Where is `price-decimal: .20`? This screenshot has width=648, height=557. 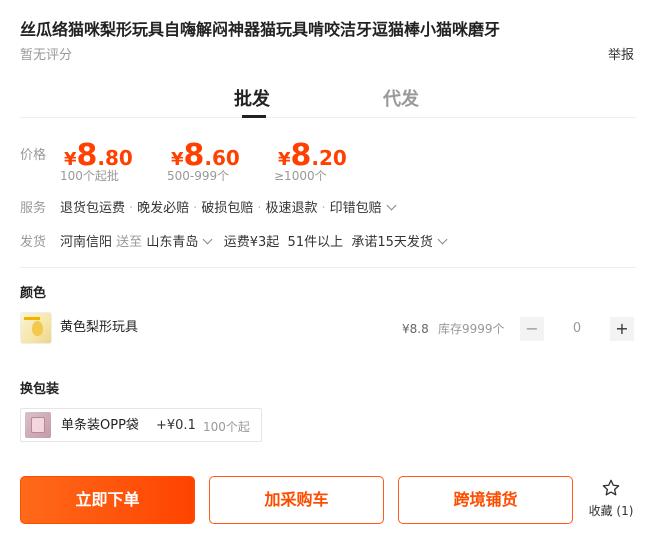 price-decimal: .20 is located at coordinates (329, 158).